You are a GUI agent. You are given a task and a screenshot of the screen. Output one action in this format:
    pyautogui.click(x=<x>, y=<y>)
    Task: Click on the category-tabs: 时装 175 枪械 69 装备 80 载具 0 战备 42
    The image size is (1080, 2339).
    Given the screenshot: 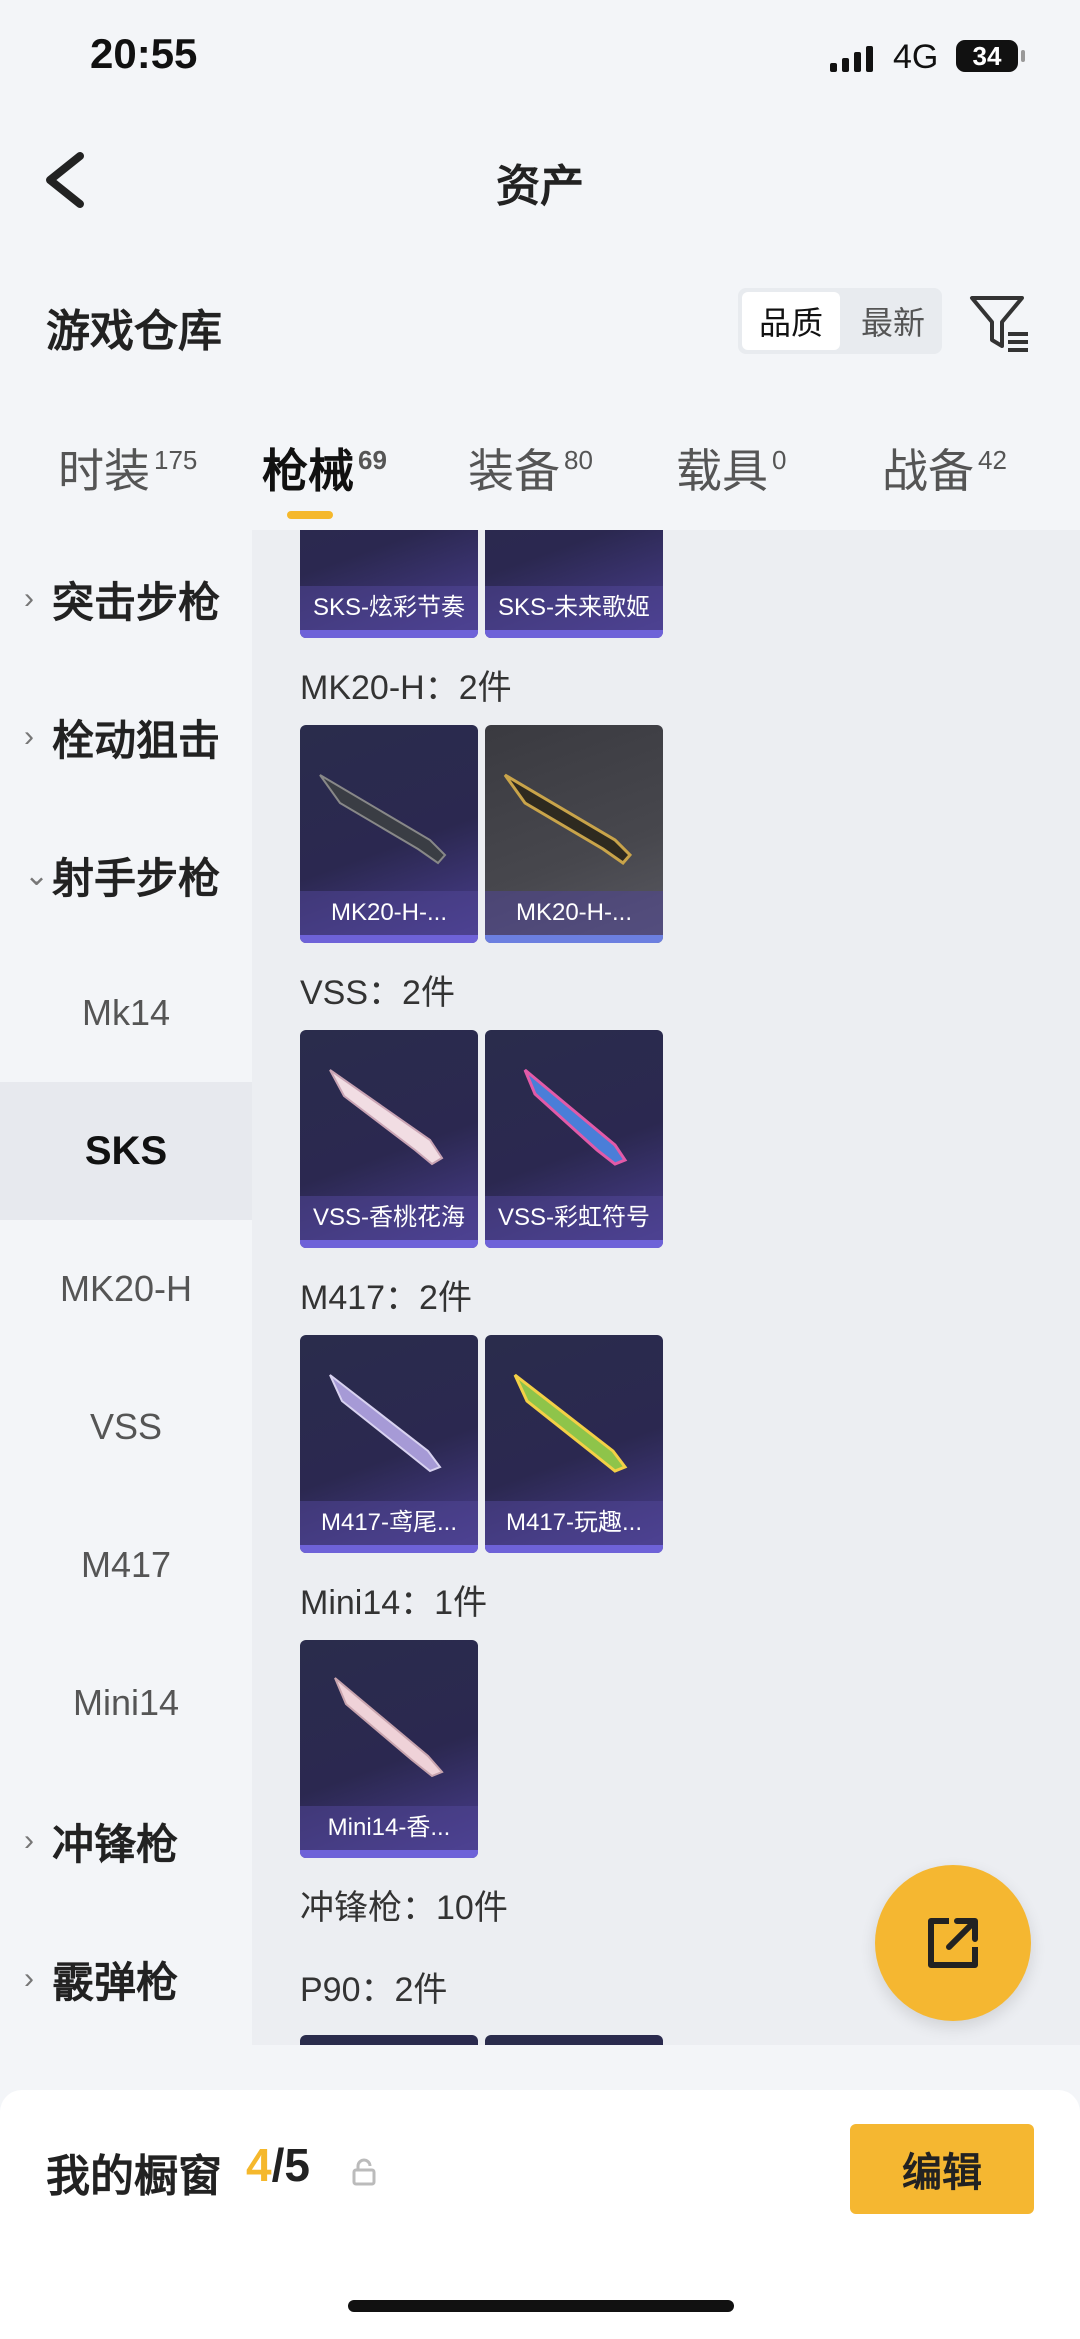 What is the action you would take?
    pyautogui.click(x=540, y=477)
    